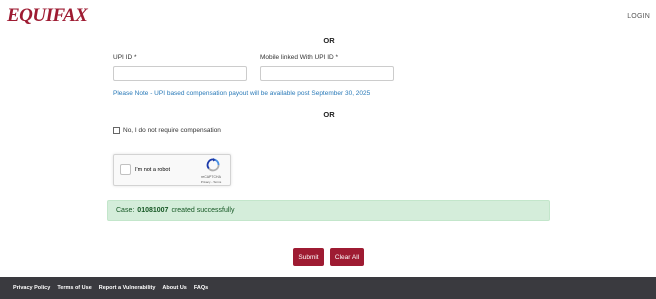  I want to click on or-divider-top: OR, so click(329, 40).